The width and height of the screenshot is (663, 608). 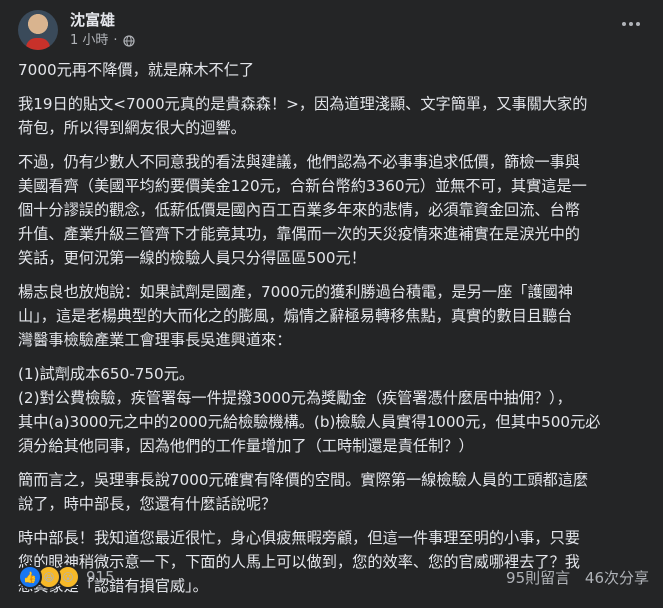 What do you see at coordinates (30, 577) in the screenshot?
I see `like-icon: 👍` at bounding box center [30, 577].